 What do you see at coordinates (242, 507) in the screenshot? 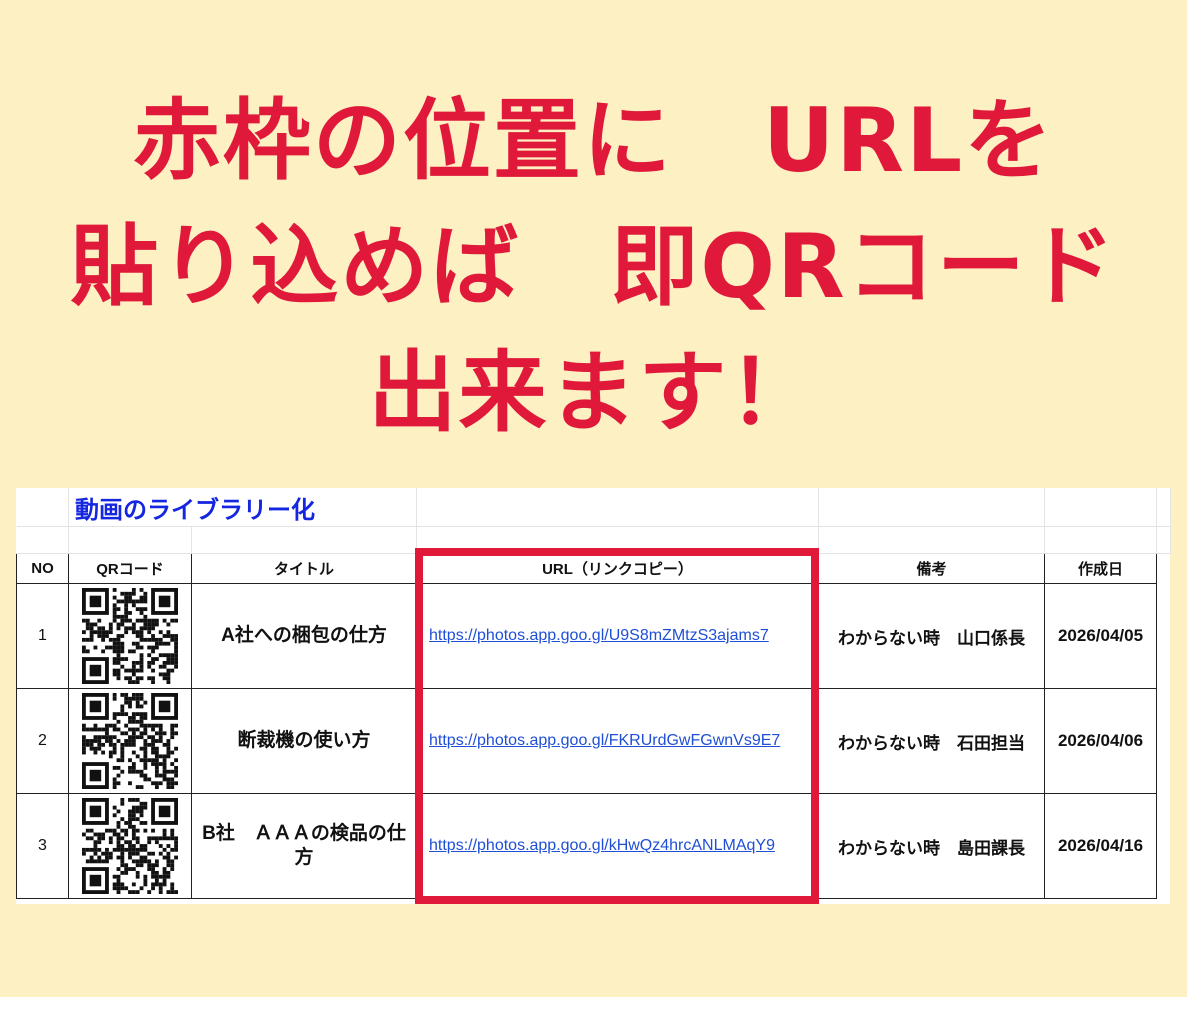
I see `sheet-title: 動画のライブラリー化` at bounding box center [242, 507].